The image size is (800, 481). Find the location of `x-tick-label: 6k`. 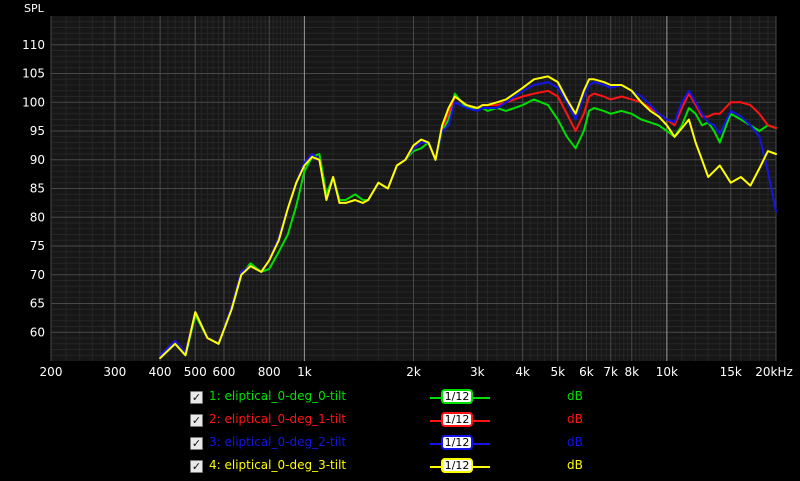

x-tick-label: 6k is located at coordinates (586, 372).